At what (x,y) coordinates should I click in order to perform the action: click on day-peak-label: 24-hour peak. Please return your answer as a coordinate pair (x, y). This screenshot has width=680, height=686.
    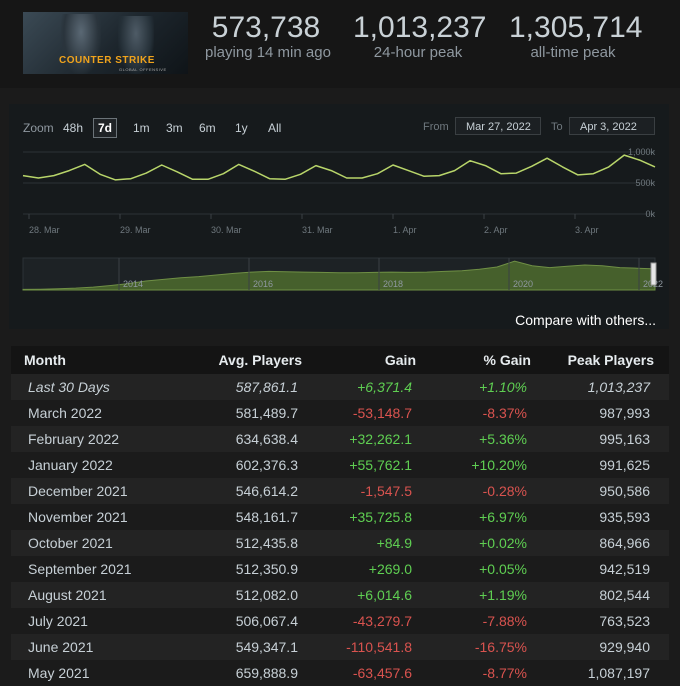
    Looking at the image, I should click on (418, 52).